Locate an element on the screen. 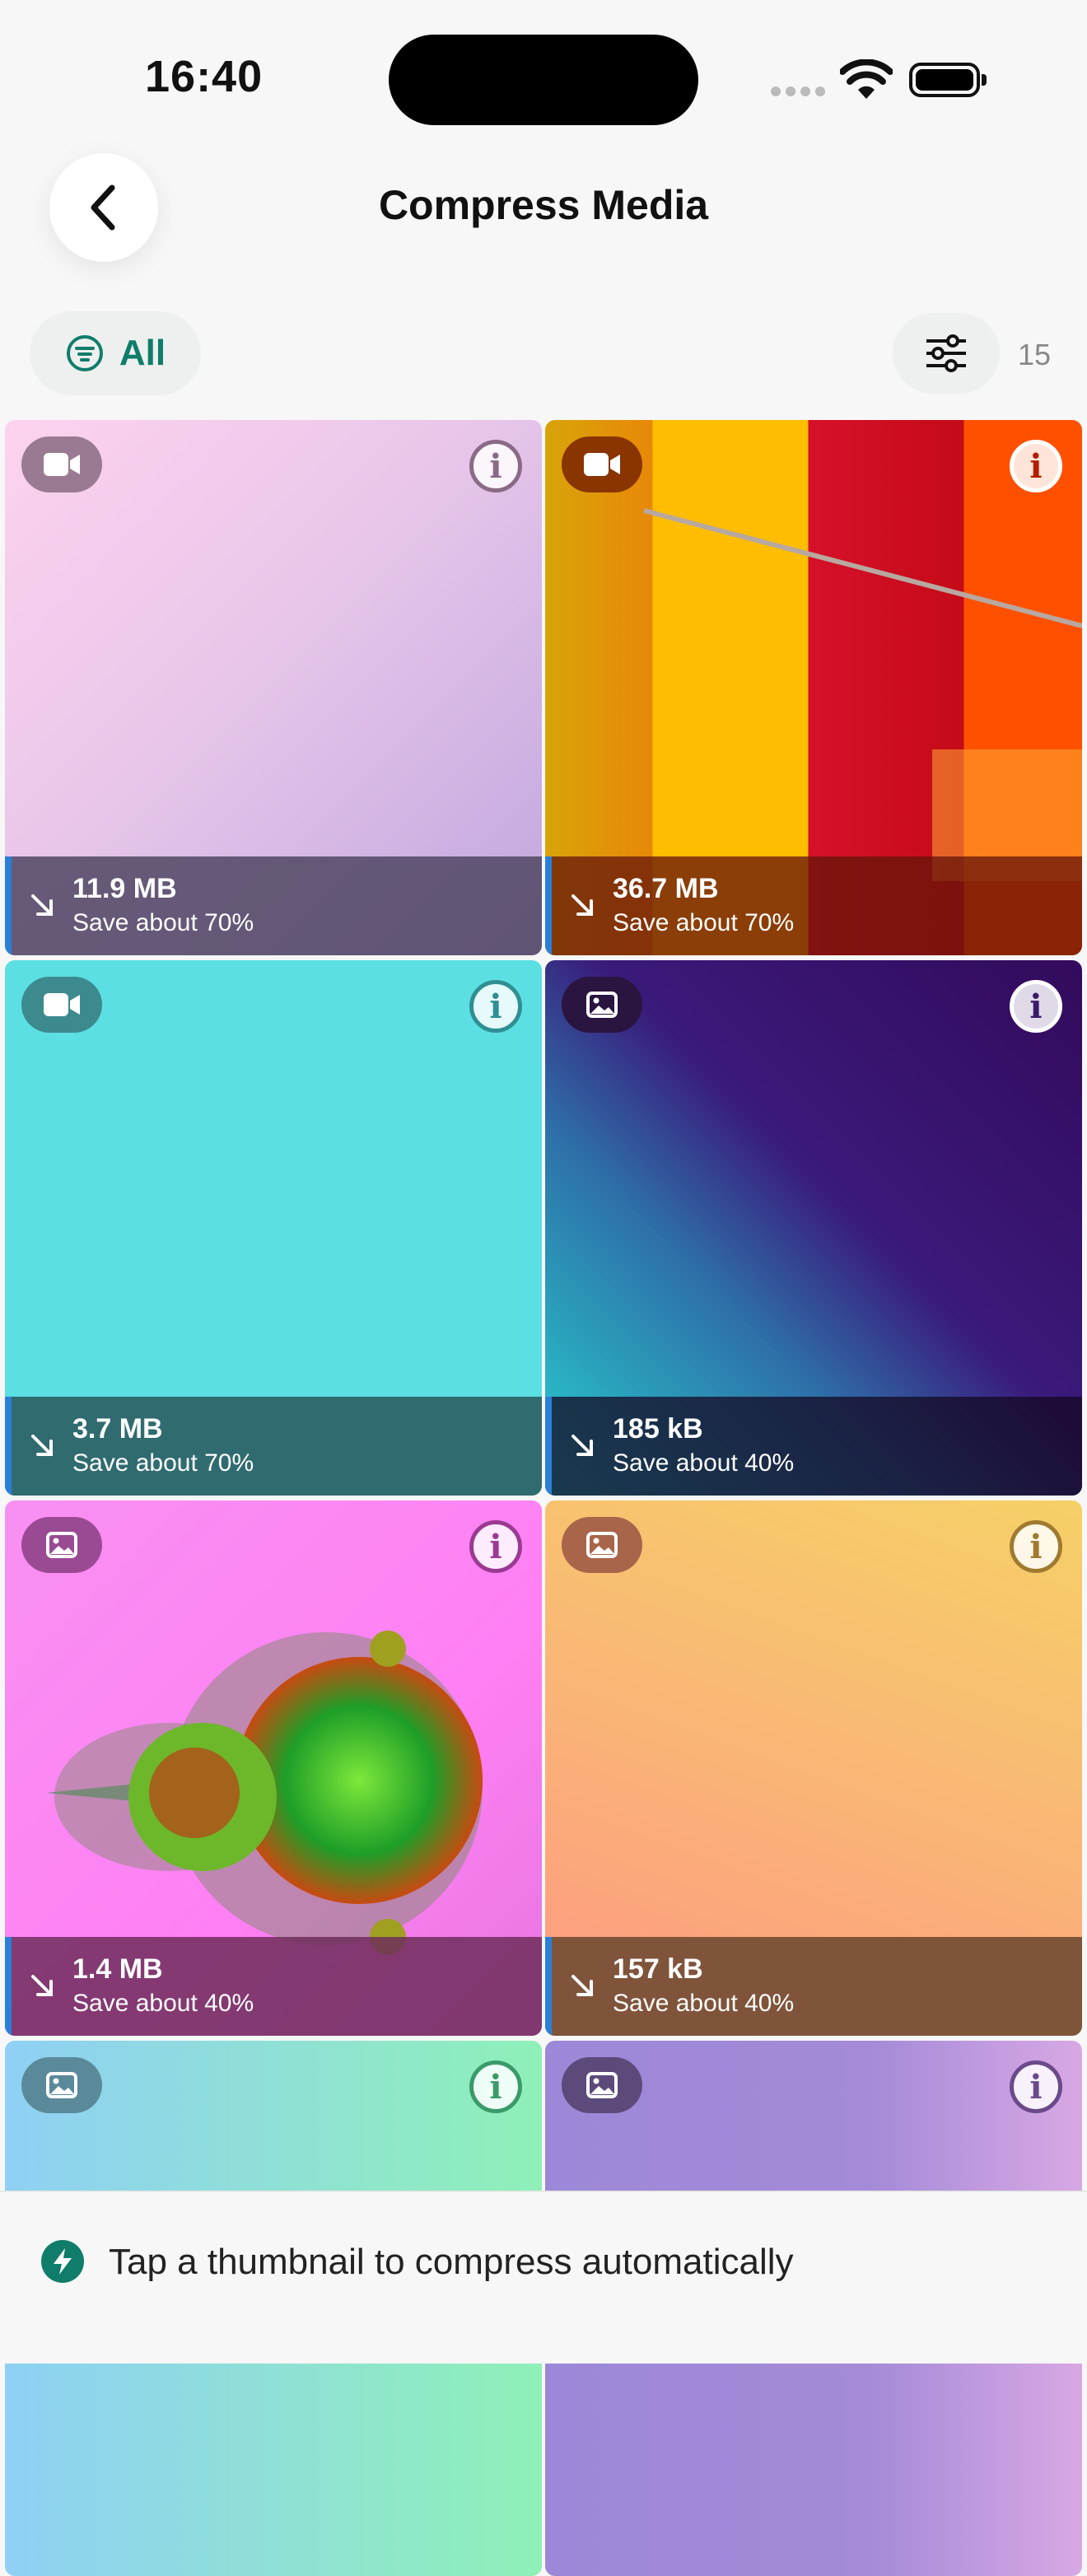 The width and height of the screenshot is (1087, 2576). sliders-icon is located at coordinates (946, 353).